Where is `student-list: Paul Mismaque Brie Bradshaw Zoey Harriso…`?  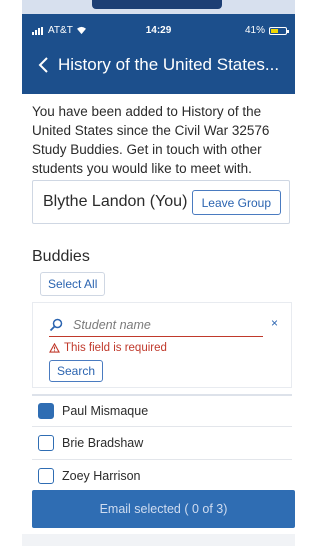 student-list: Paul Mismaque Brie Bradshaw Zoey Harriso… is located at coordinates (162, 443).